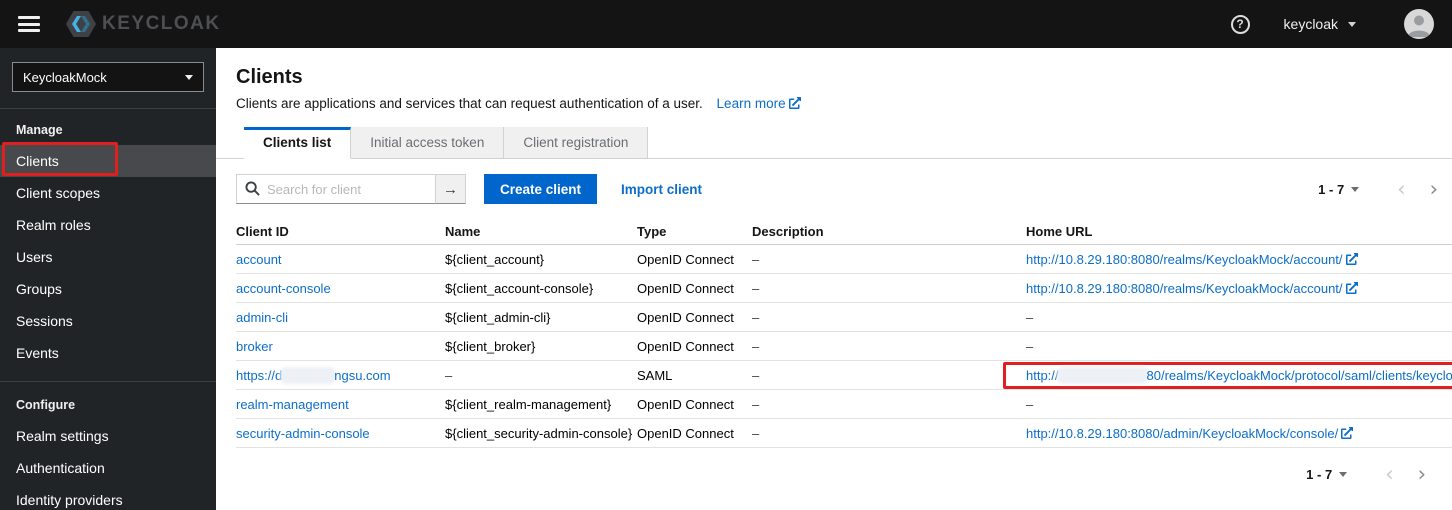 This screenshot has width=1452, height=510. What do you see at coordinates (303, 433) in the screenshot?
I see `client-id-link: security-admin-console` at bounding box center [303, 433].